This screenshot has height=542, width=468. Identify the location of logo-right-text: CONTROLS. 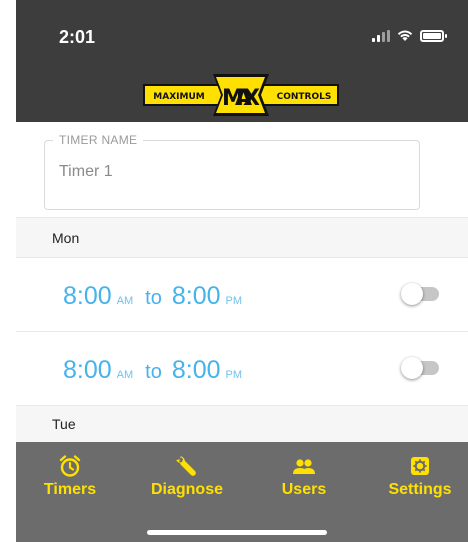
(304, 97).